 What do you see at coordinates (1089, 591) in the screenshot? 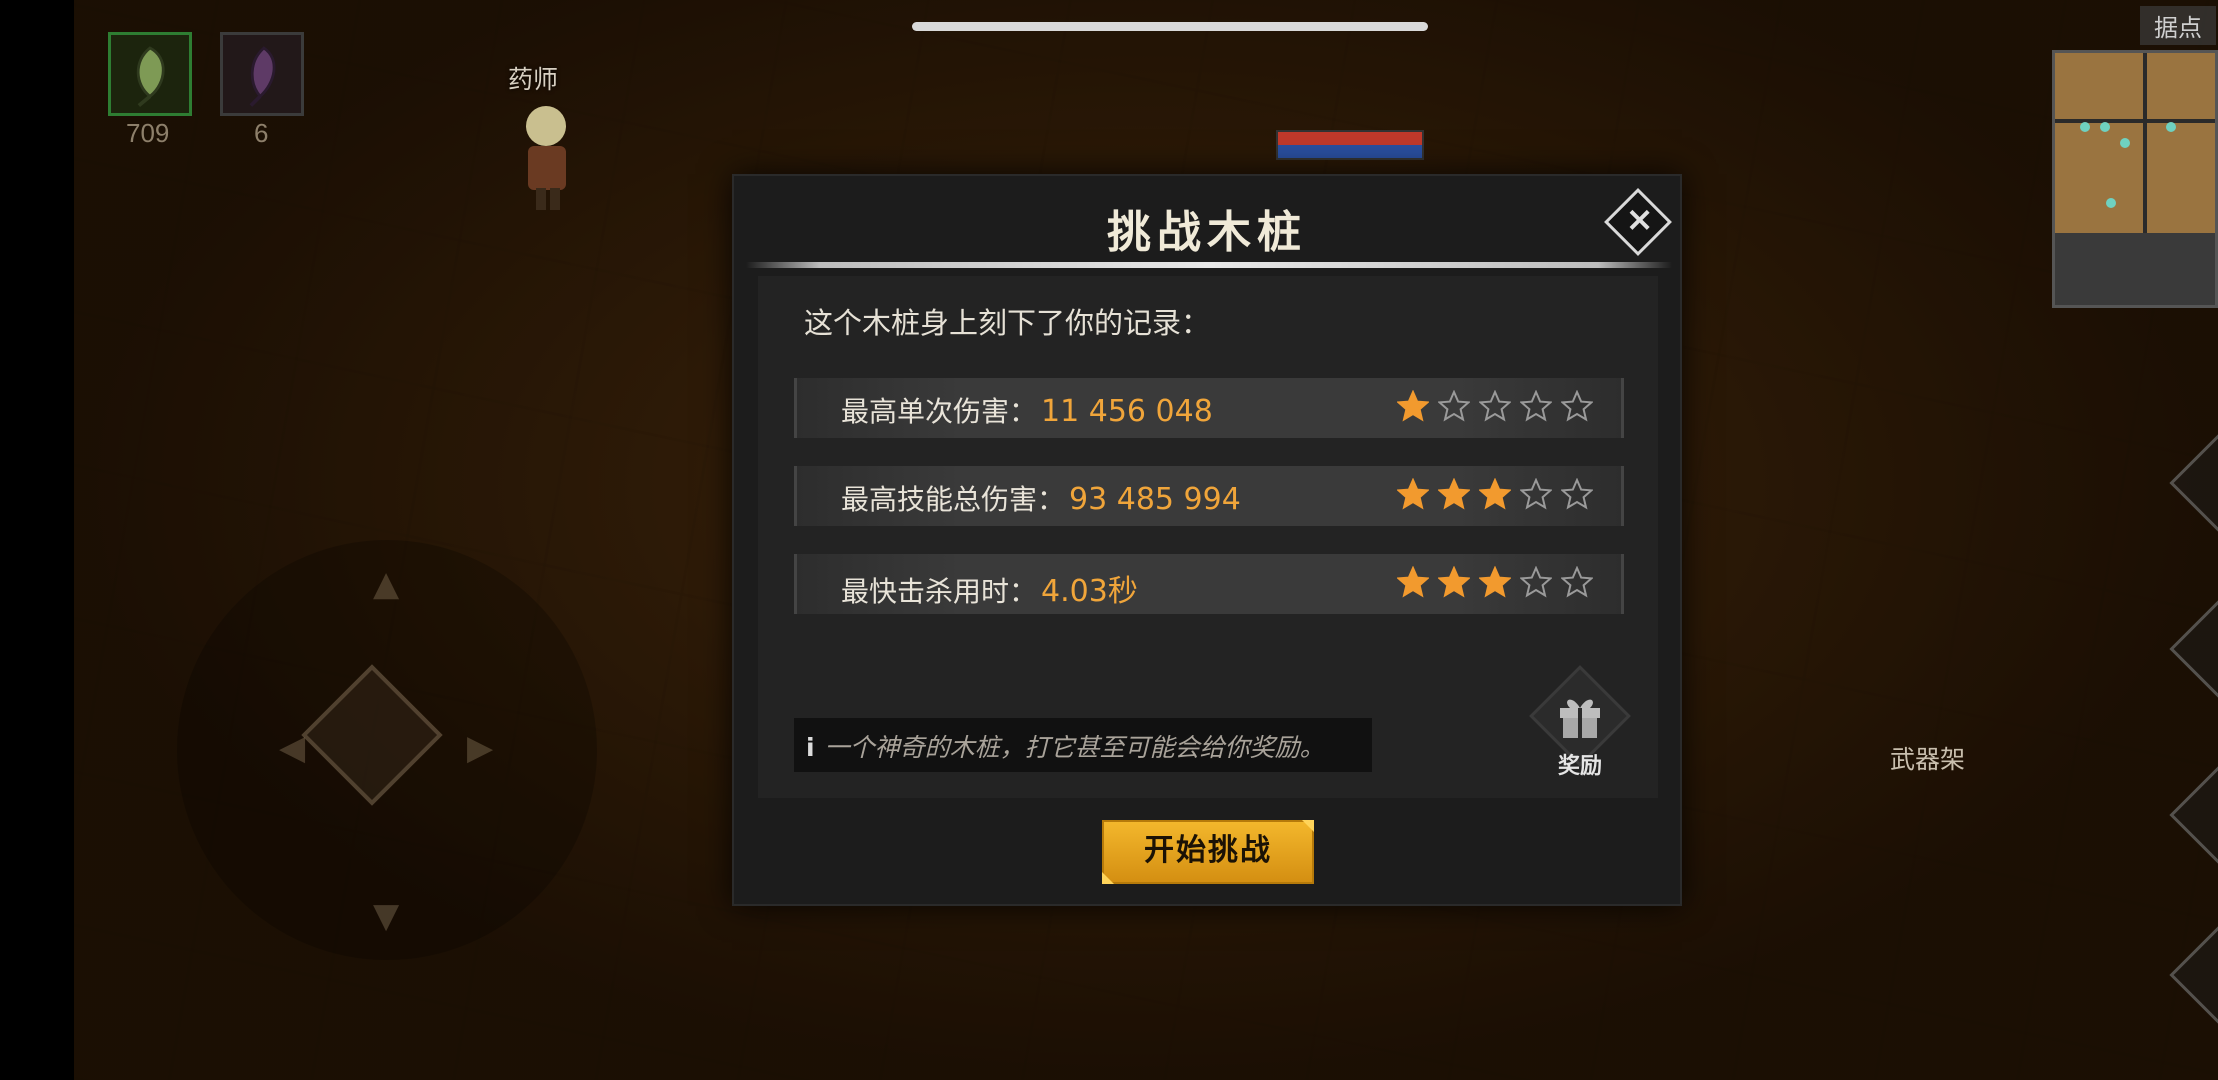
I see `record-value: 4.03秒` at bounding box center [1089, 591].